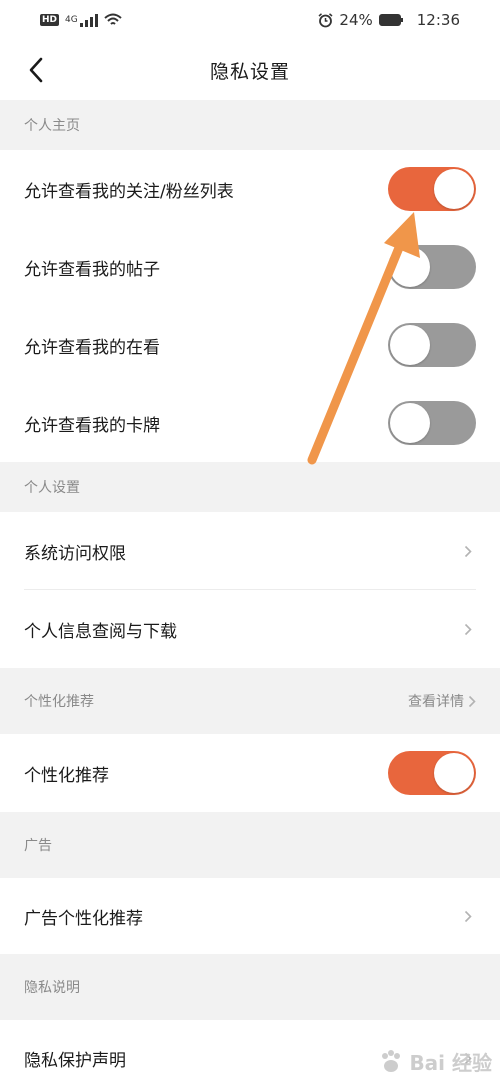 This screenshot has width=500, height=1084. What do you see at coordinates (250, 125) in the screenshot?
I see `section-header-personal-home: 个人主页` at bounding box center [250, 125].